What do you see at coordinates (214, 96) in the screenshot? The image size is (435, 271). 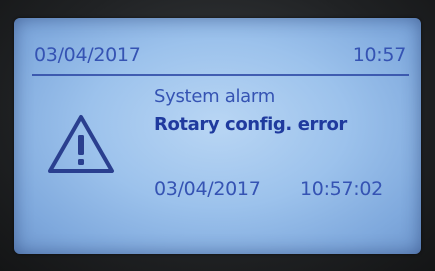 I see `alarm-title: System alarm` at bounding box center [214, 96].